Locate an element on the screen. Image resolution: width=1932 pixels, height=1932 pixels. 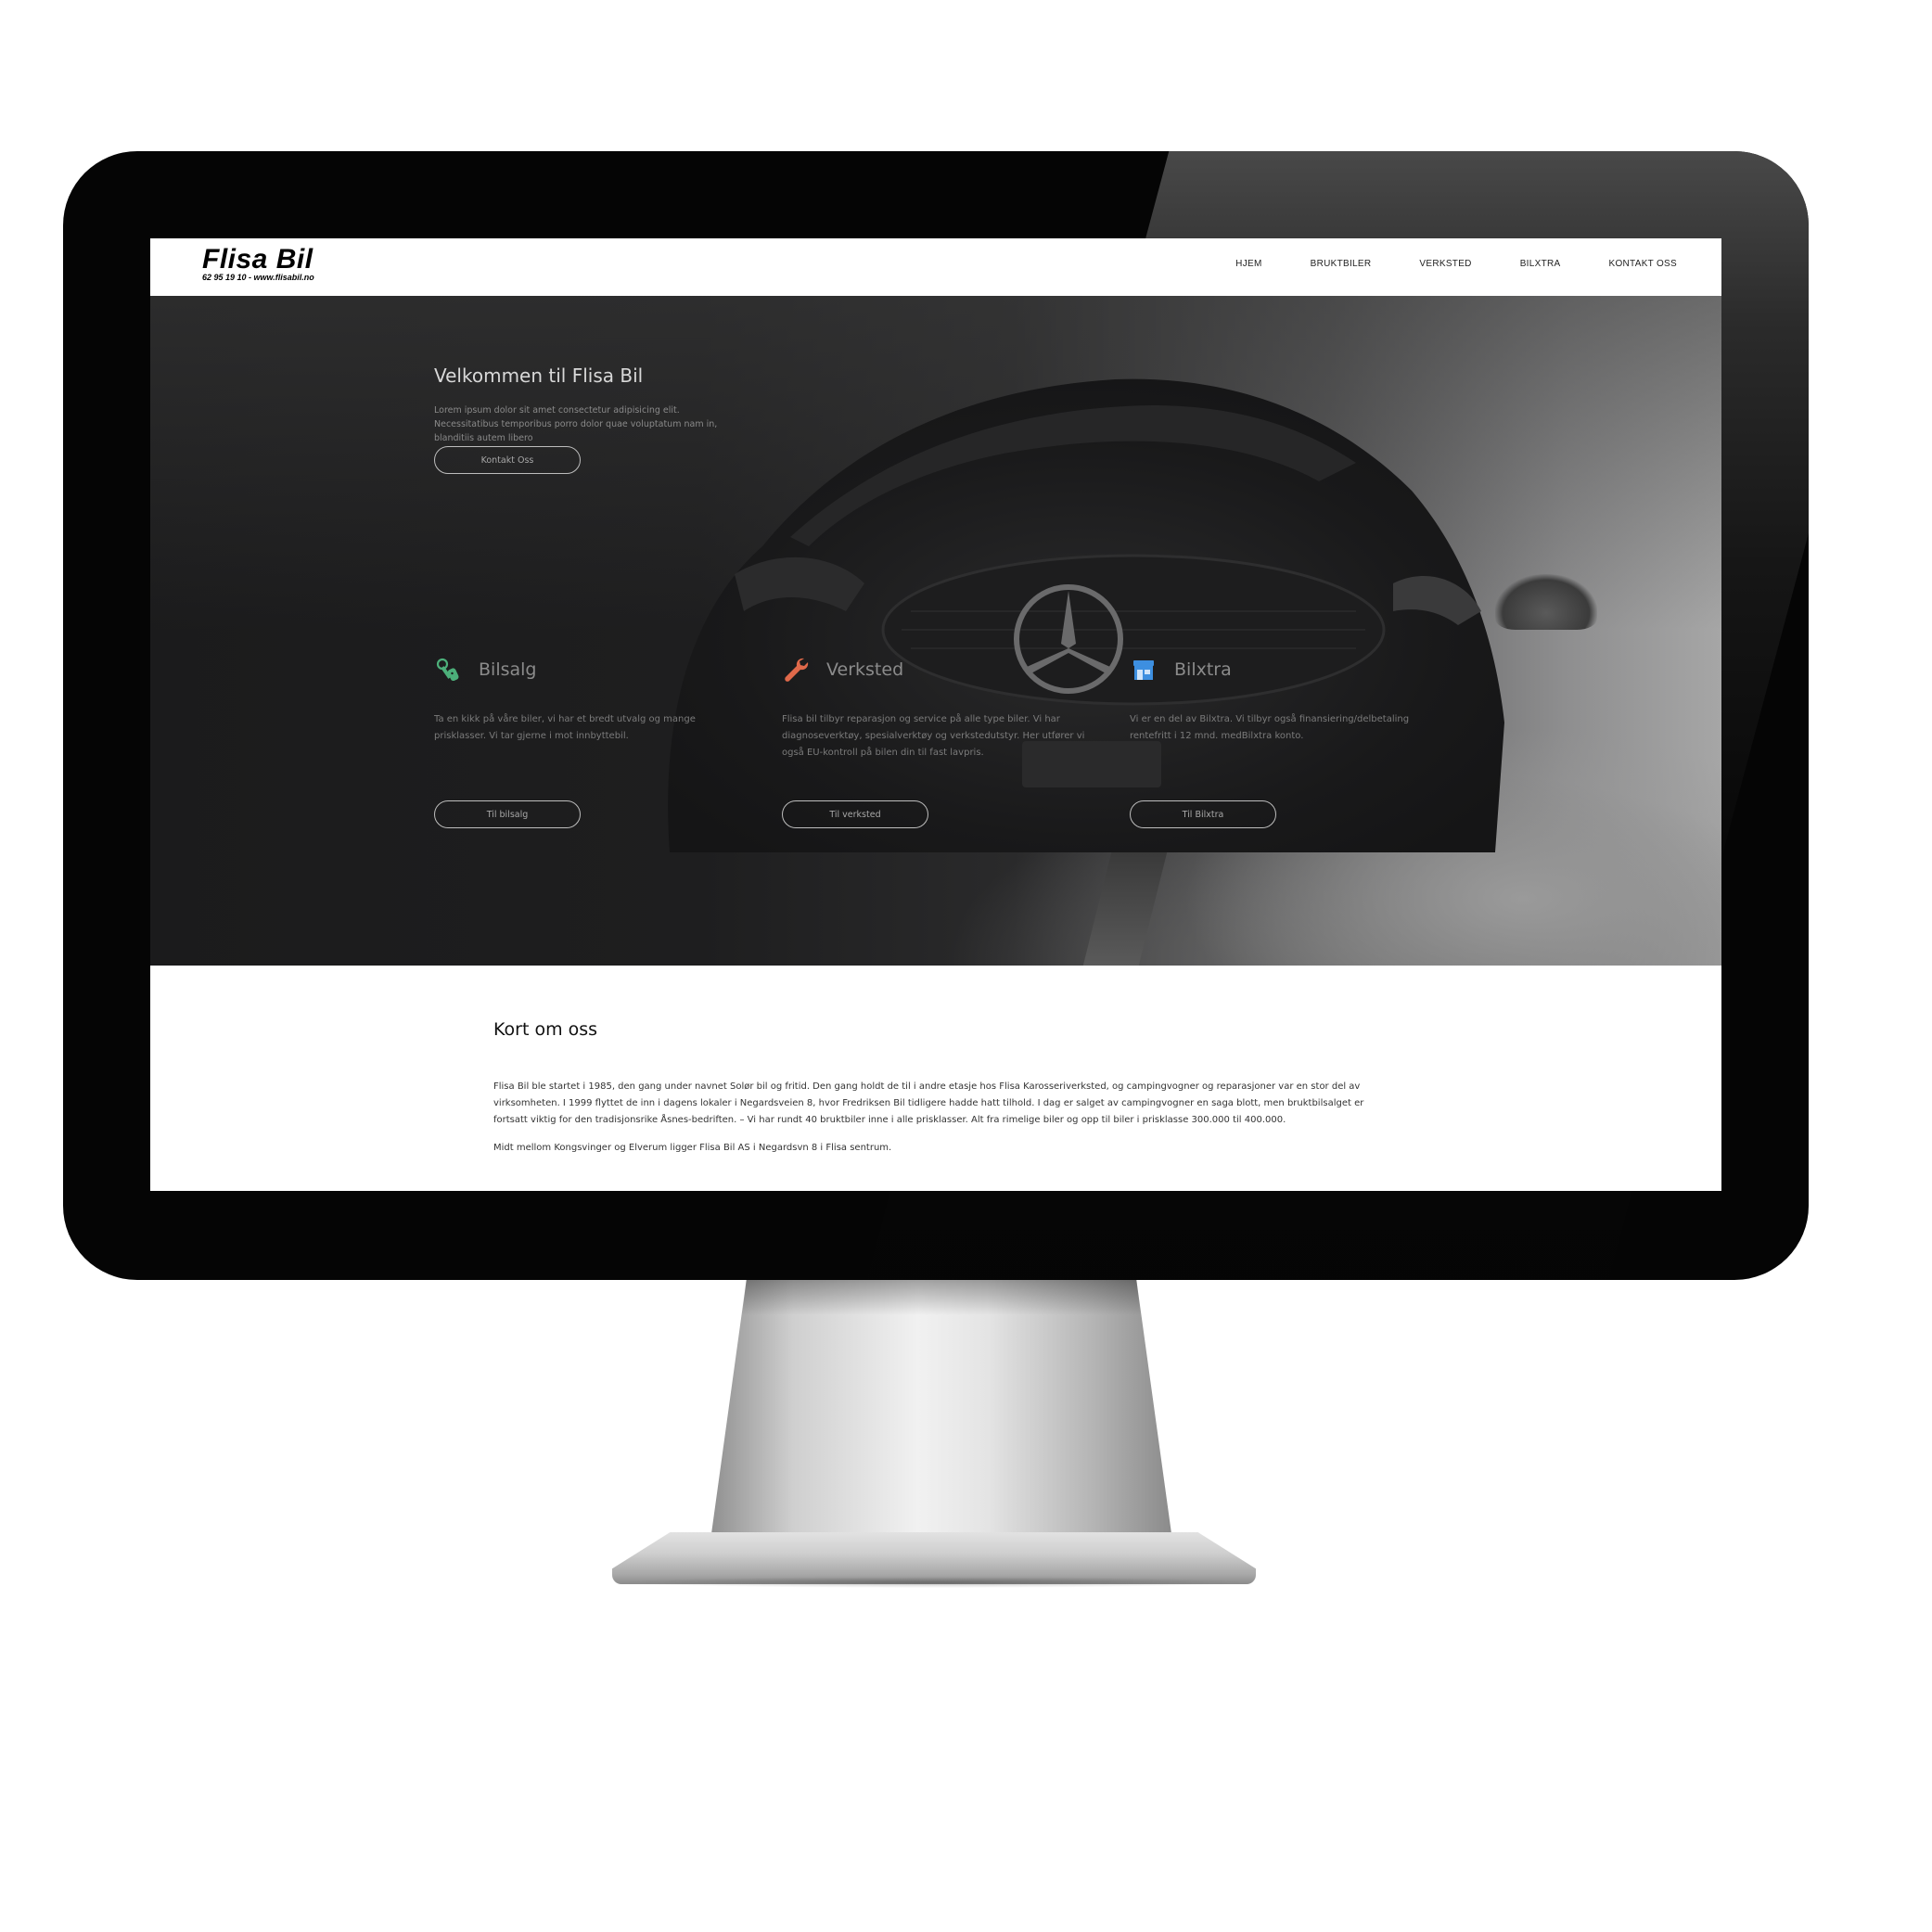
nav-item-bilxtra: BILXTRA is located at coordinates (1540, 264).